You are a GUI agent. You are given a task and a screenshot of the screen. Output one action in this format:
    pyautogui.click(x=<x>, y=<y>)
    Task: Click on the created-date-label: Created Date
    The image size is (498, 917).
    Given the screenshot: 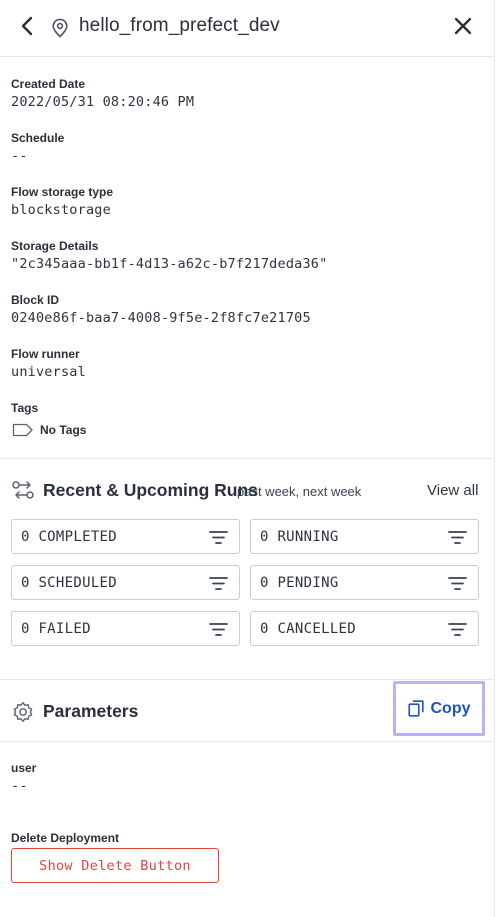 What is the action you would take?
    pyautogui.click(x=48, y=84)
    